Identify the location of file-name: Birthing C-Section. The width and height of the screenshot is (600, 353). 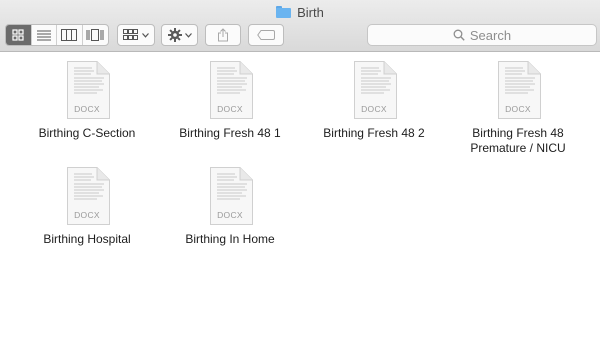
(87, 133).